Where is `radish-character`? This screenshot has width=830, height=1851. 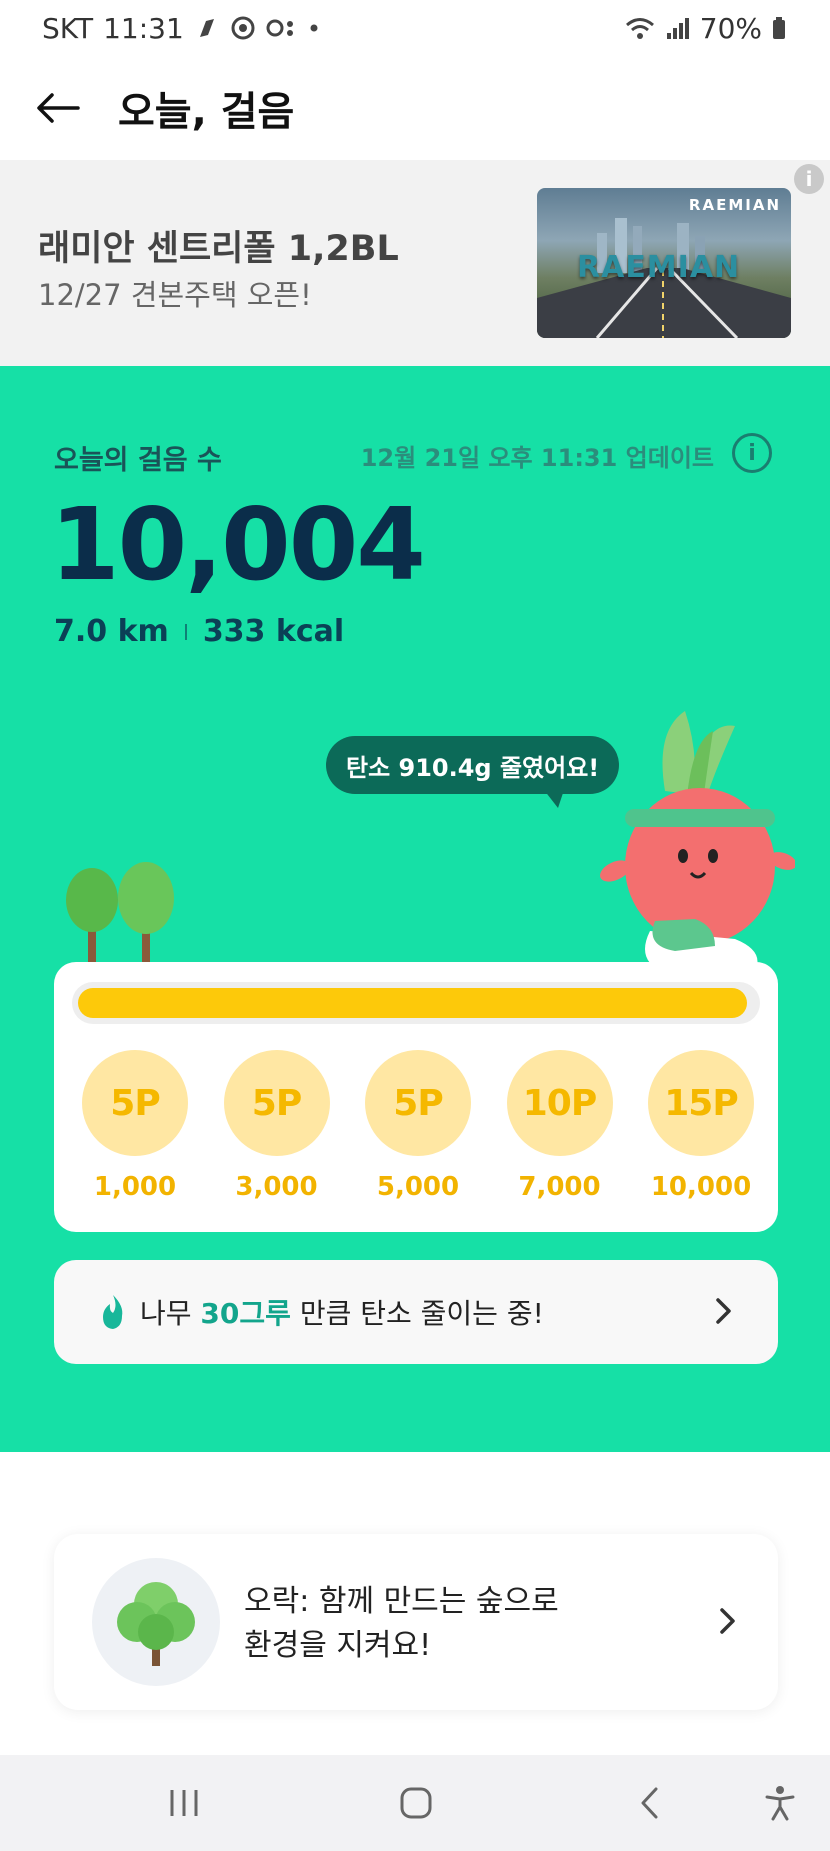 radish-character is located at coordinates (697, 844).